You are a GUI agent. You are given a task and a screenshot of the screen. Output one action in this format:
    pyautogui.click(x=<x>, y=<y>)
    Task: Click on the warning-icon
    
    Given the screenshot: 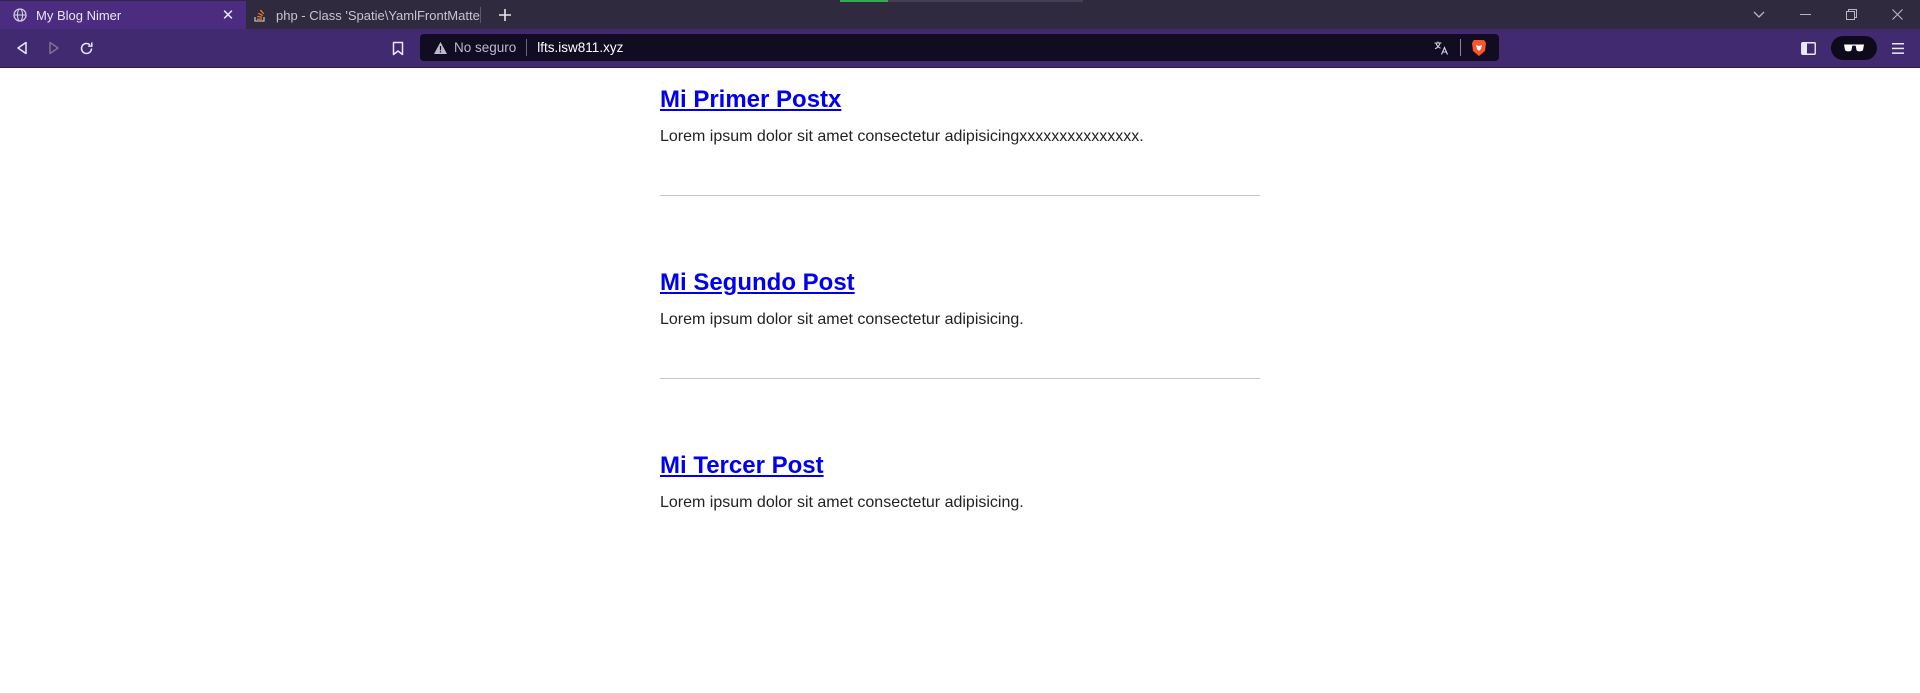 What is the action you would take?
    pyautogui.click(x=440, y=48)
    